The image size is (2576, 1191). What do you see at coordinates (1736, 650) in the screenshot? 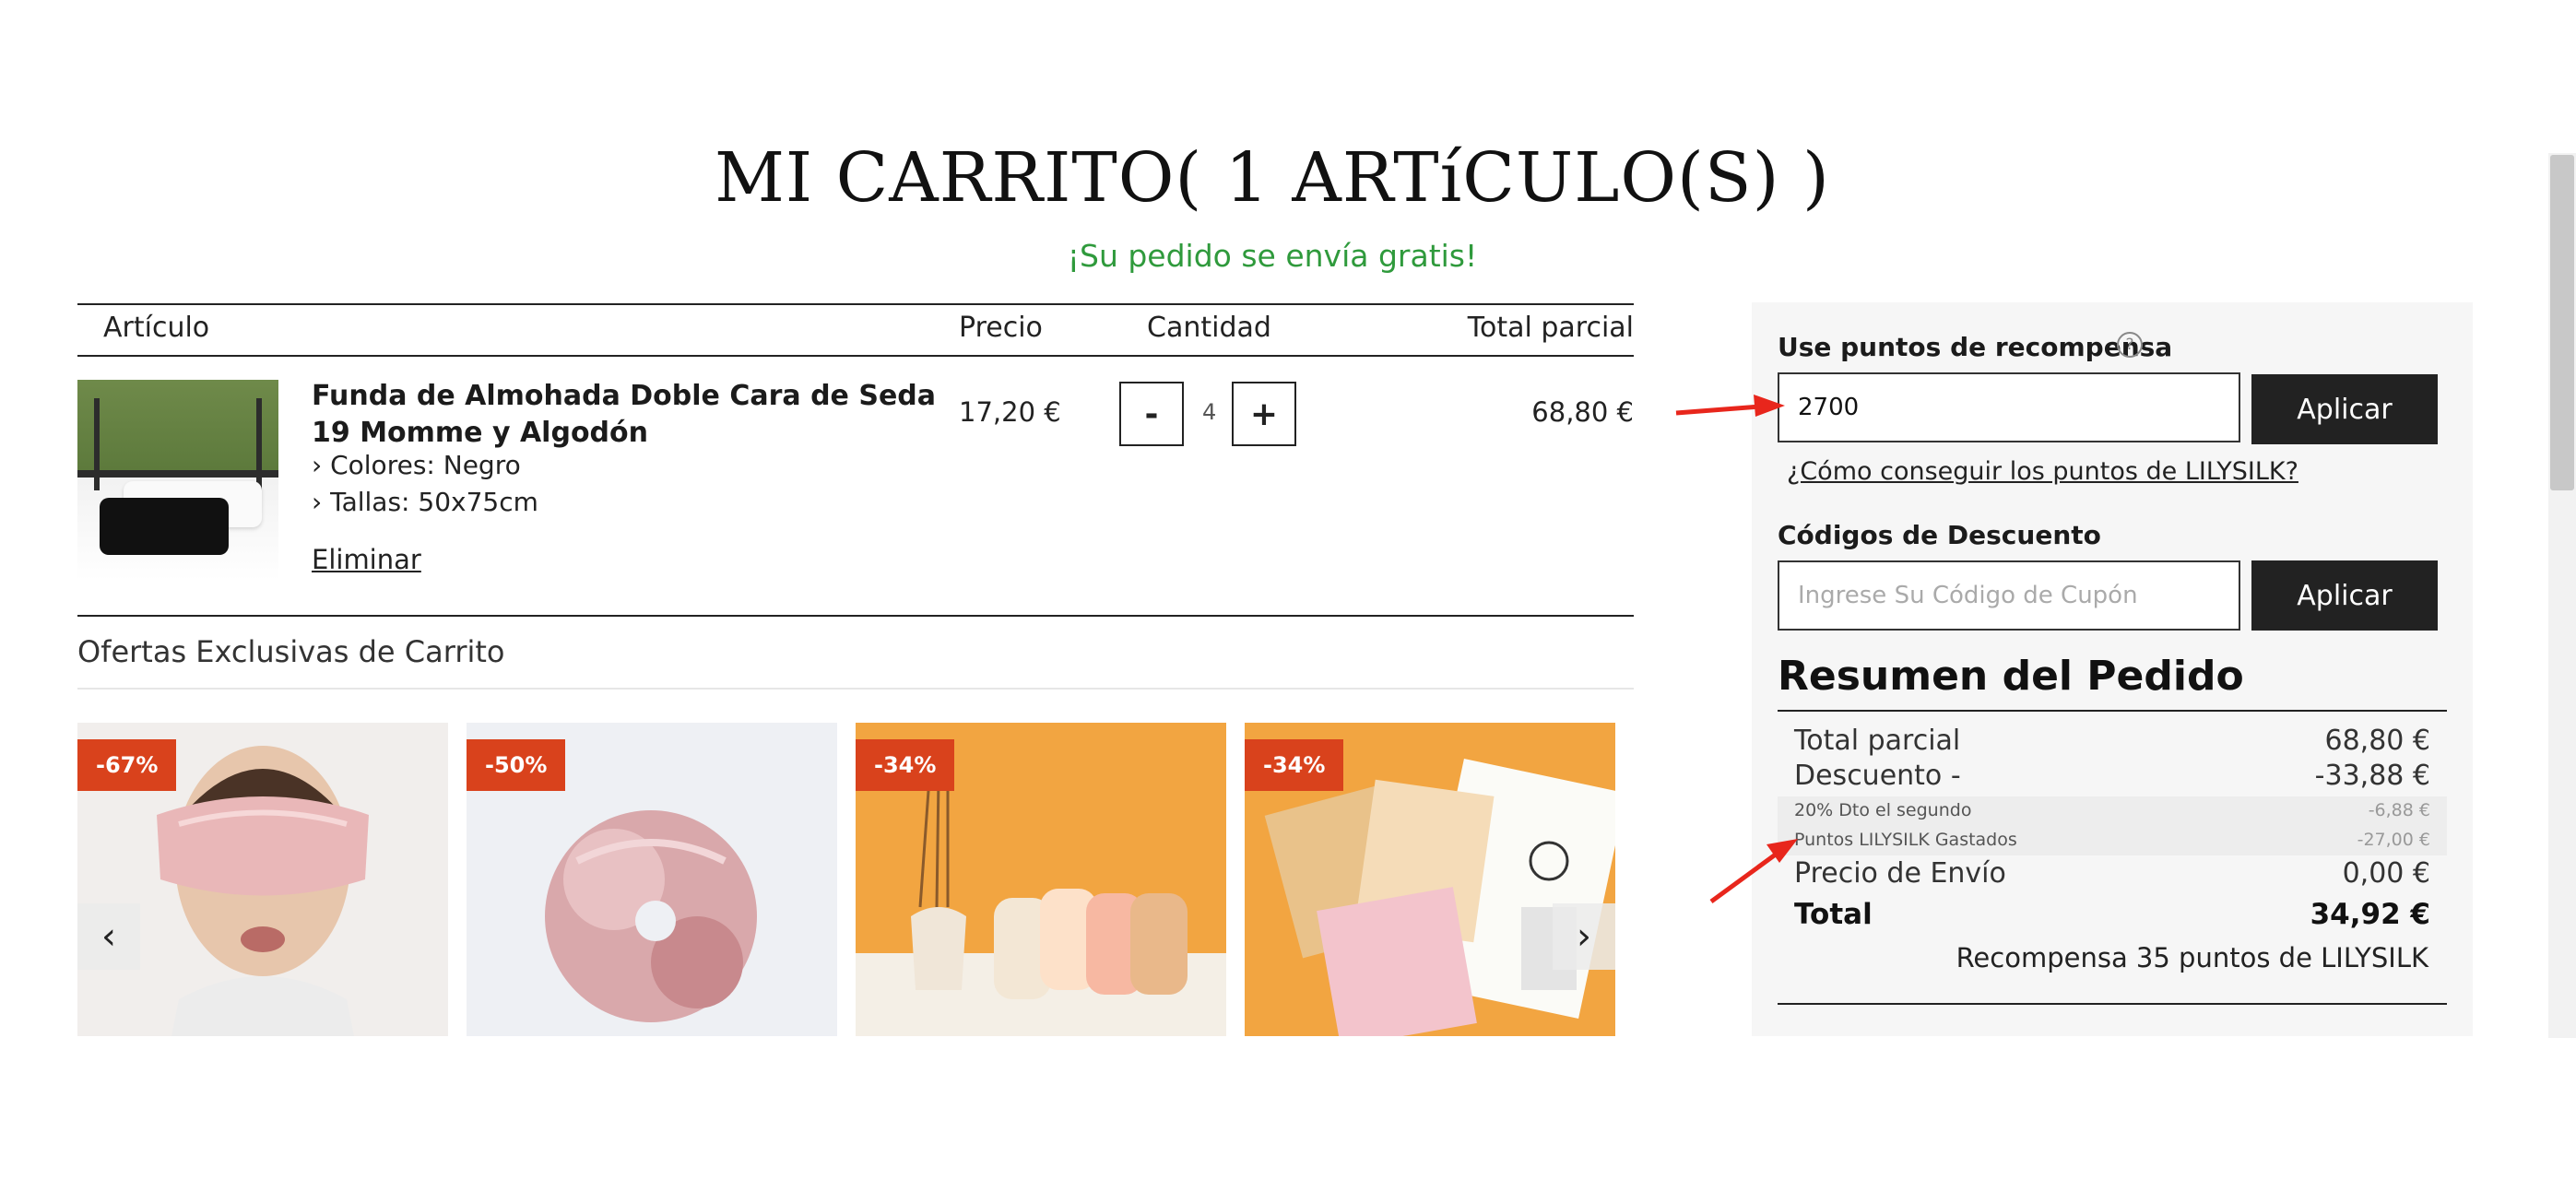
I see `annotation-arrows` at bounding box center [1736, 650].